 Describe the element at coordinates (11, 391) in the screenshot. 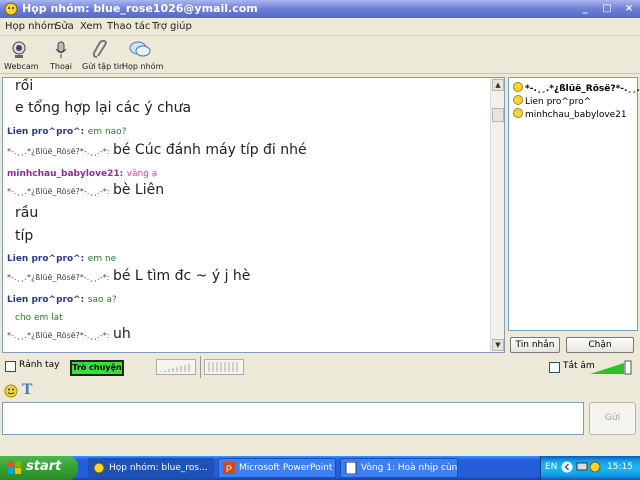

I see `emoticon-icon` at that location.